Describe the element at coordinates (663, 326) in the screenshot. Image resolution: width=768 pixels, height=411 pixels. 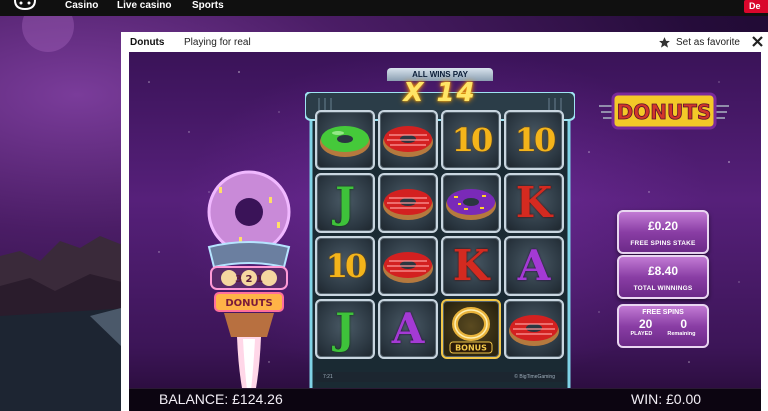
I see `free-spins-counter-panel: FREE SPINS 20 0 PLAYED Remaining` at that location.